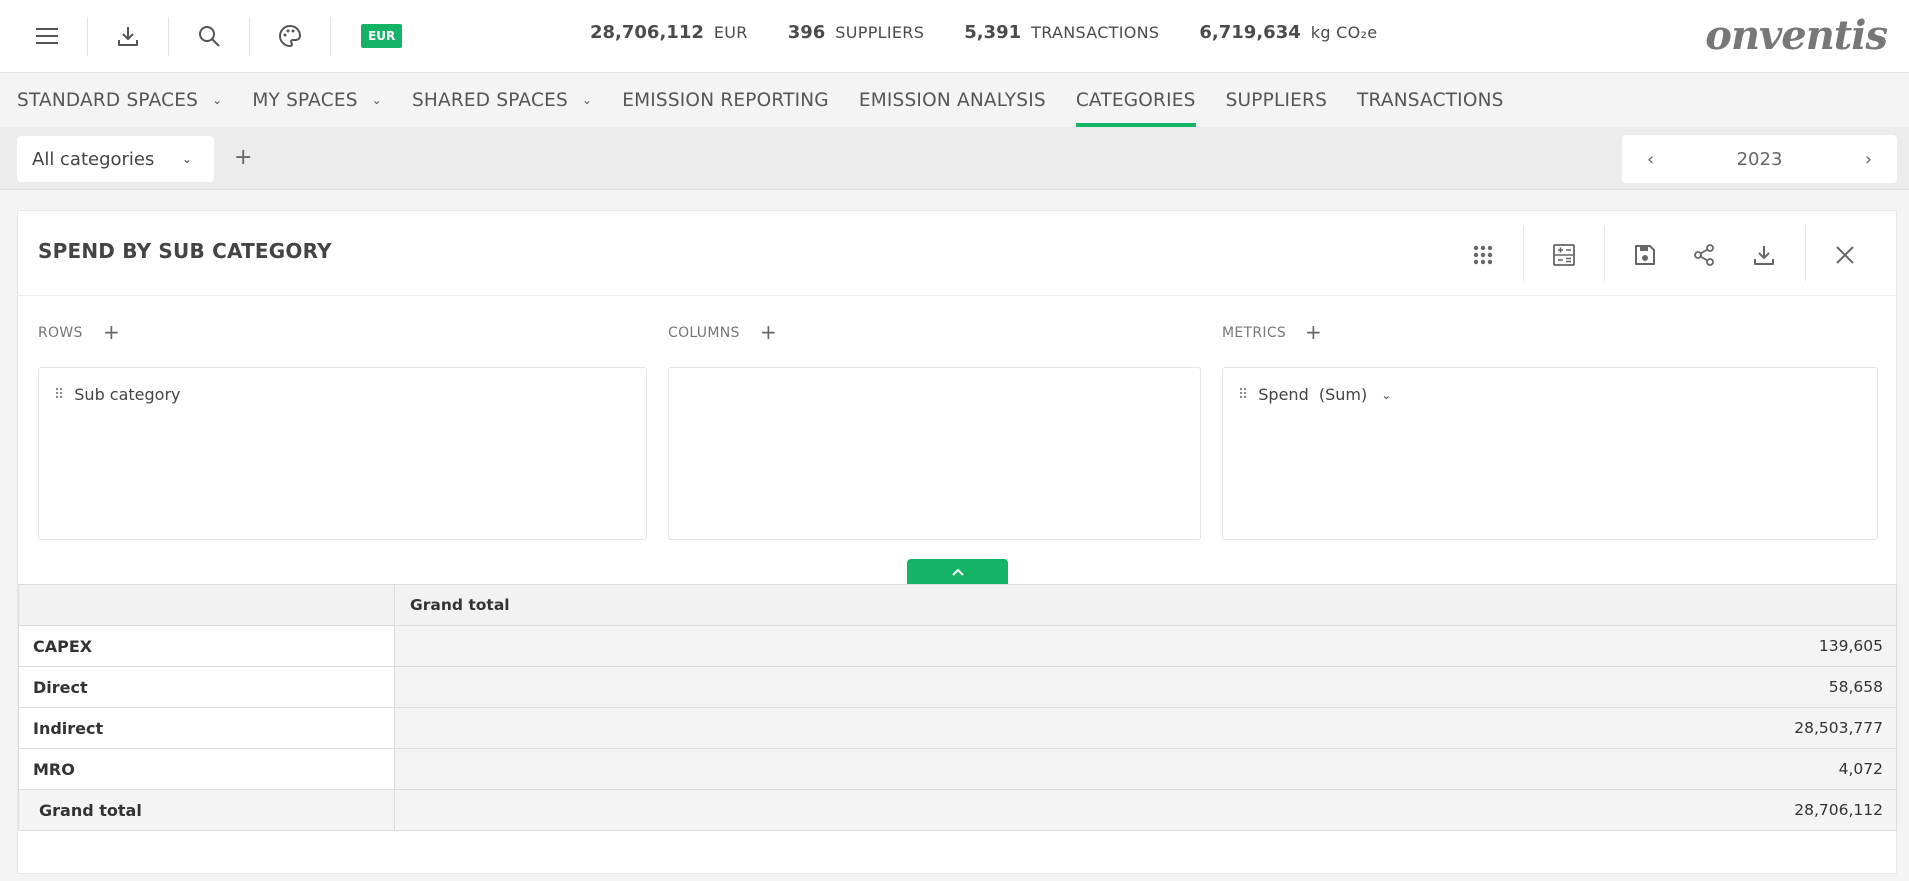 Image resolution: width=1909 pixels, height=881 pixels. Describe the element at coordinates (1145, 810) in the screenshot. I see `grand-total-value: 28,706,112` at that location.